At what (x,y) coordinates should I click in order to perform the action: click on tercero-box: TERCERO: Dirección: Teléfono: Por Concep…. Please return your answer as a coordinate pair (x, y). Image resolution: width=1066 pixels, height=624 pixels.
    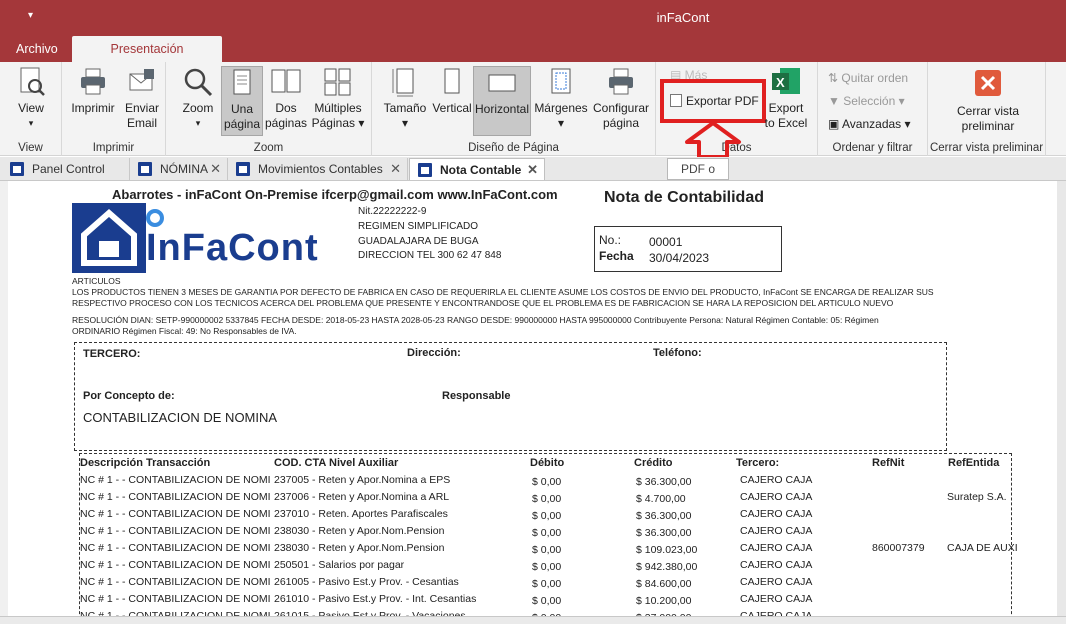
    Looking at the image, I should click on (510, 396).